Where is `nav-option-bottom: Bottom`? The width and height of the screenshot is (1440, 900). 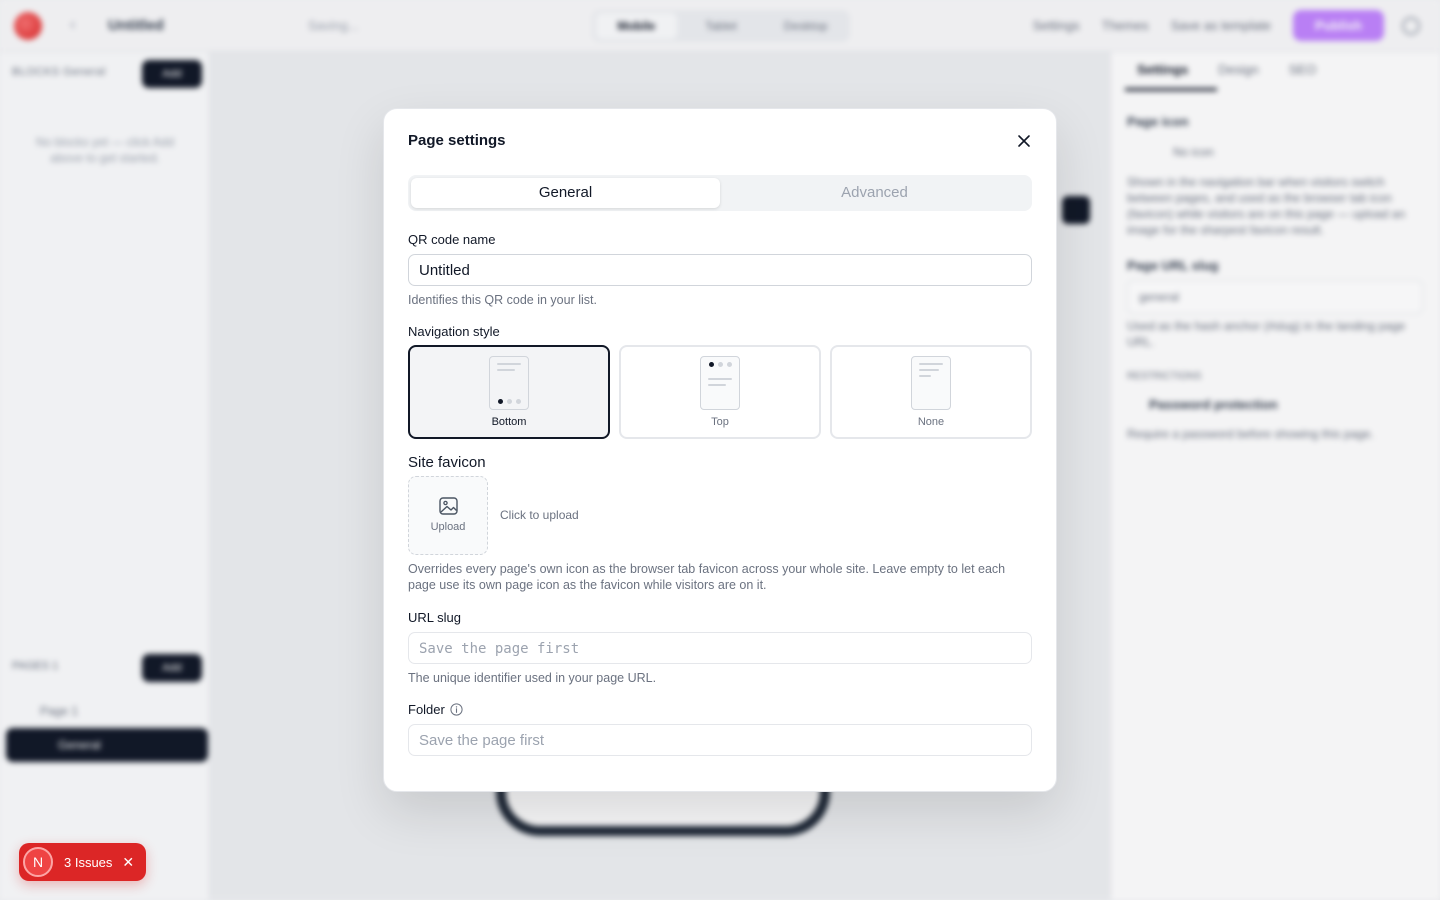 nav-option-bottom: Bottom is located at coordinates (509, 392).